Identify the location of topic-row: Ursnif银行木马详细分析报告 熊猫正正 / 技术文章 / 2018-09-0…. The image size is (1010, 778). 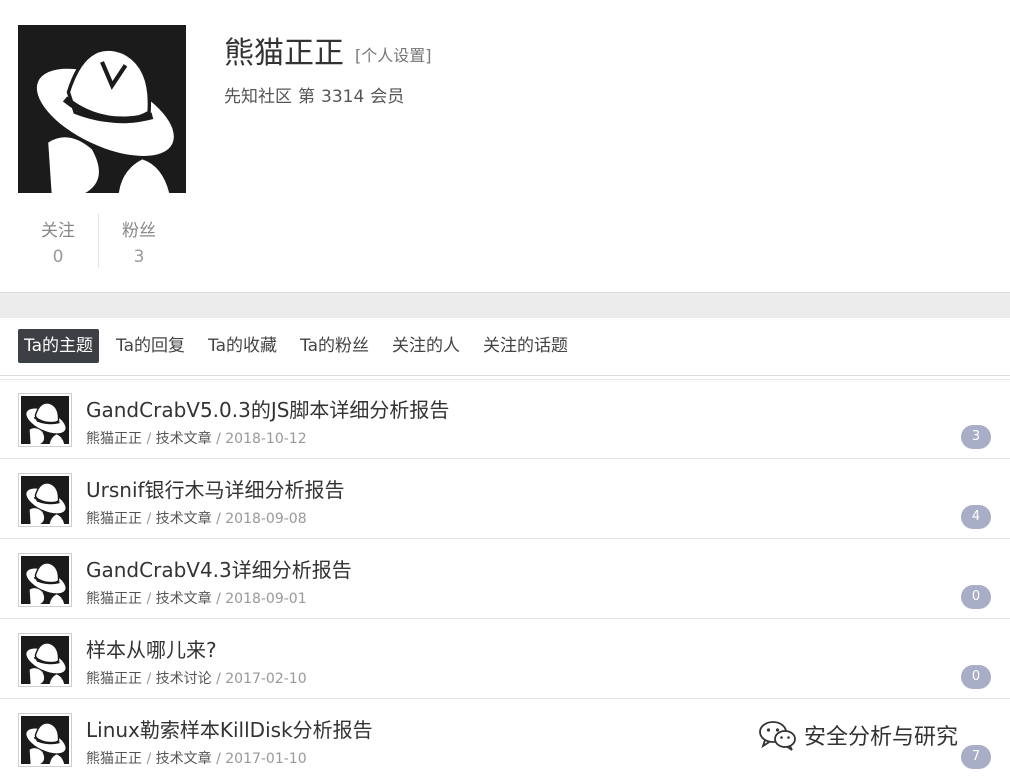
(505, 500).